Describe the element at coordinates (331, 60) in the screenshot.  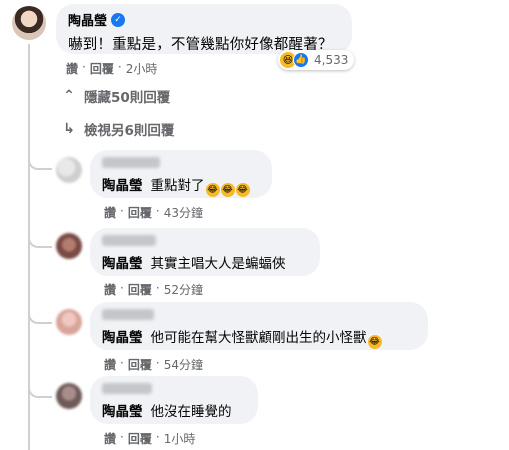
I see `reaction-count: 4,533` at that location.